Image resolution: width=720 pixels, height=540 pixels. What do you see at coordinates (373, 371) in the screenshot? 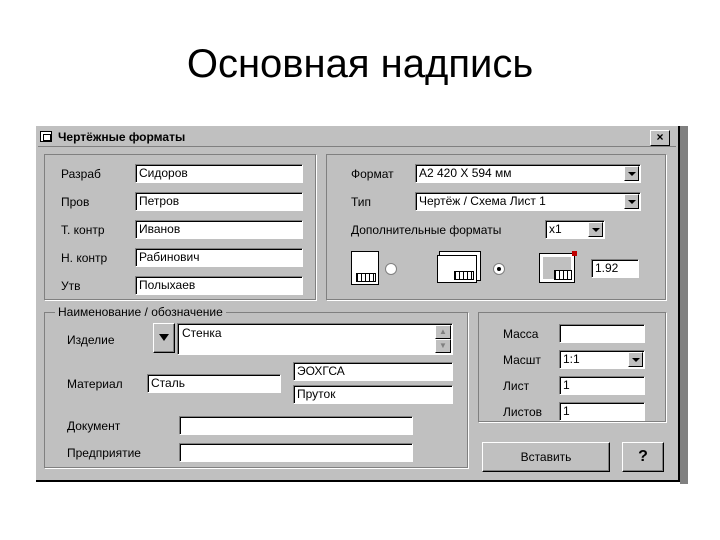
I see `material-code-field: ЭОХГСА` at bounding box center [373, 371].